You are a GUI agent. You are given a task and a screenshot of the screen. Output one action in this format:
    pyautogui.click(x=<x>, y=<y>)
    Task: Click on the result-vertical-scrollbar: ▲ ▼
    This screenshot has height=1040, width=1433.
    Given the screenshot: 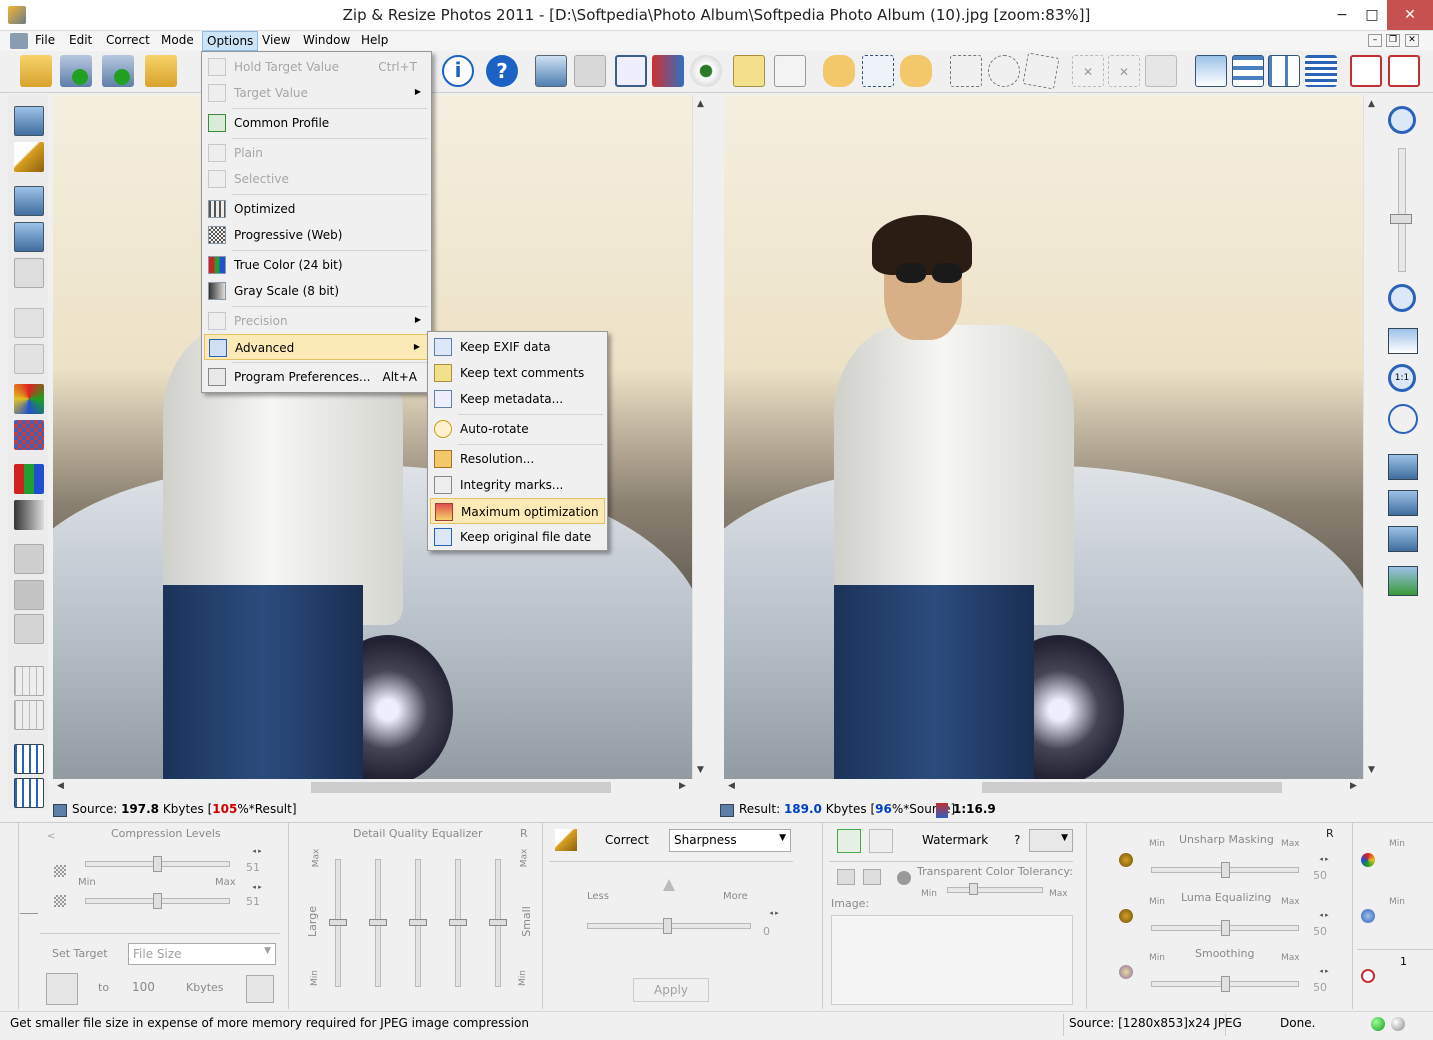 What is the action you would take?
    pyautogui.click(x=1371, y=437)
    